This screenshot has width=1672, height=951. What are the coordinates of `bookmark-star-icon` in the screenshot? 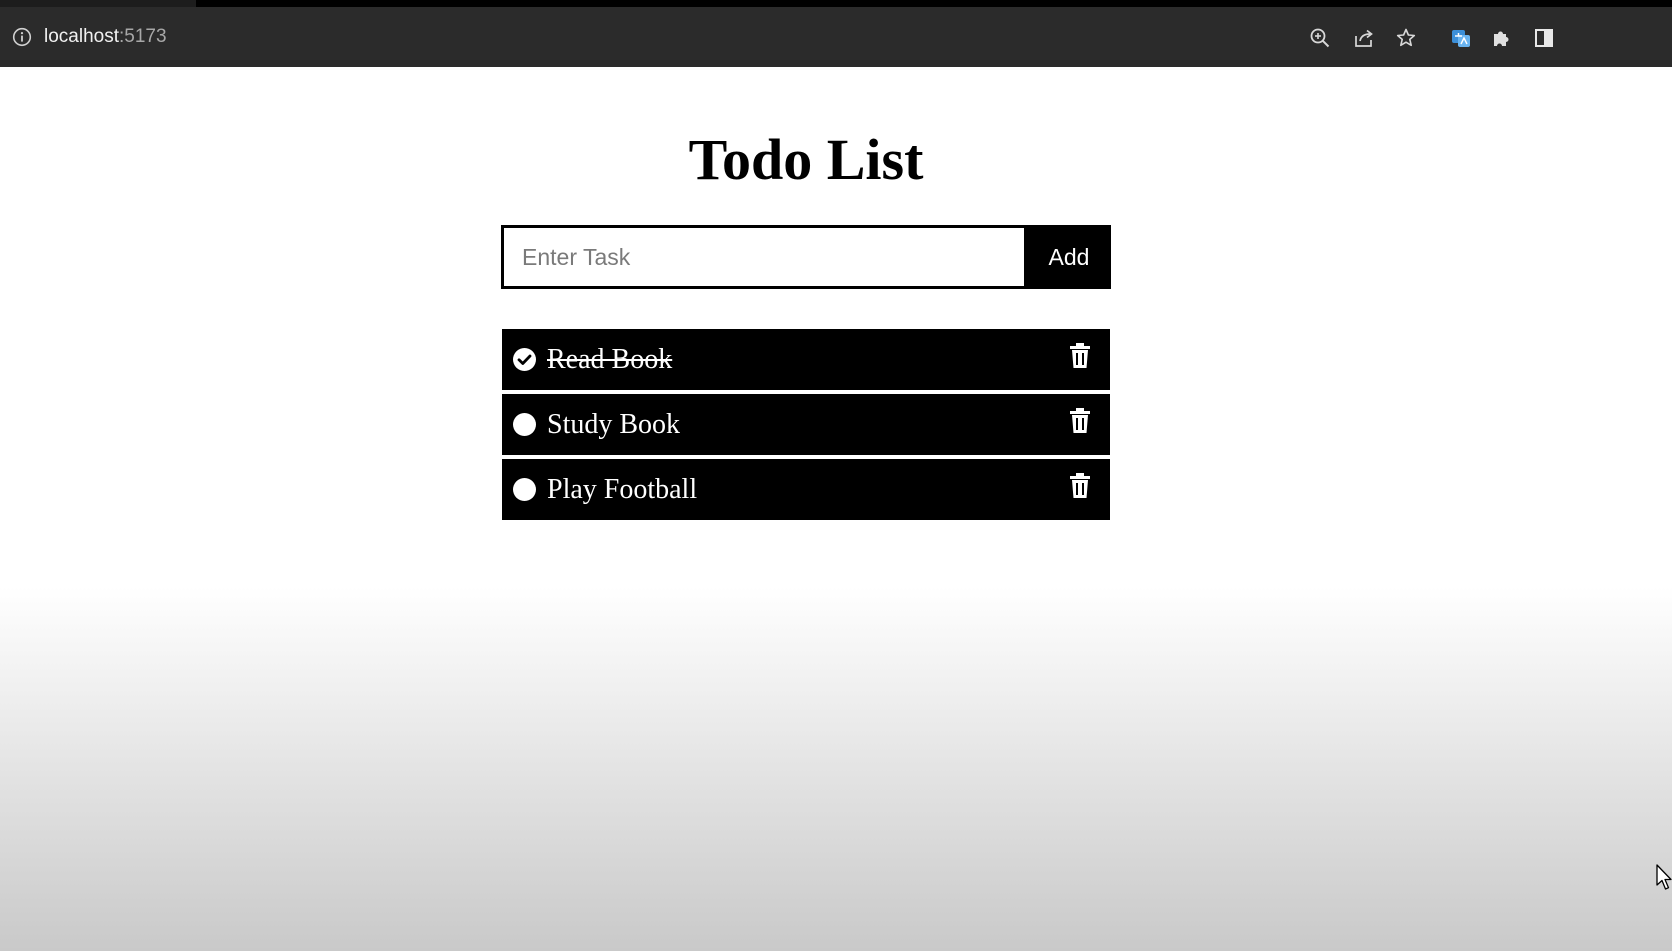 It's located at (1406, 38).